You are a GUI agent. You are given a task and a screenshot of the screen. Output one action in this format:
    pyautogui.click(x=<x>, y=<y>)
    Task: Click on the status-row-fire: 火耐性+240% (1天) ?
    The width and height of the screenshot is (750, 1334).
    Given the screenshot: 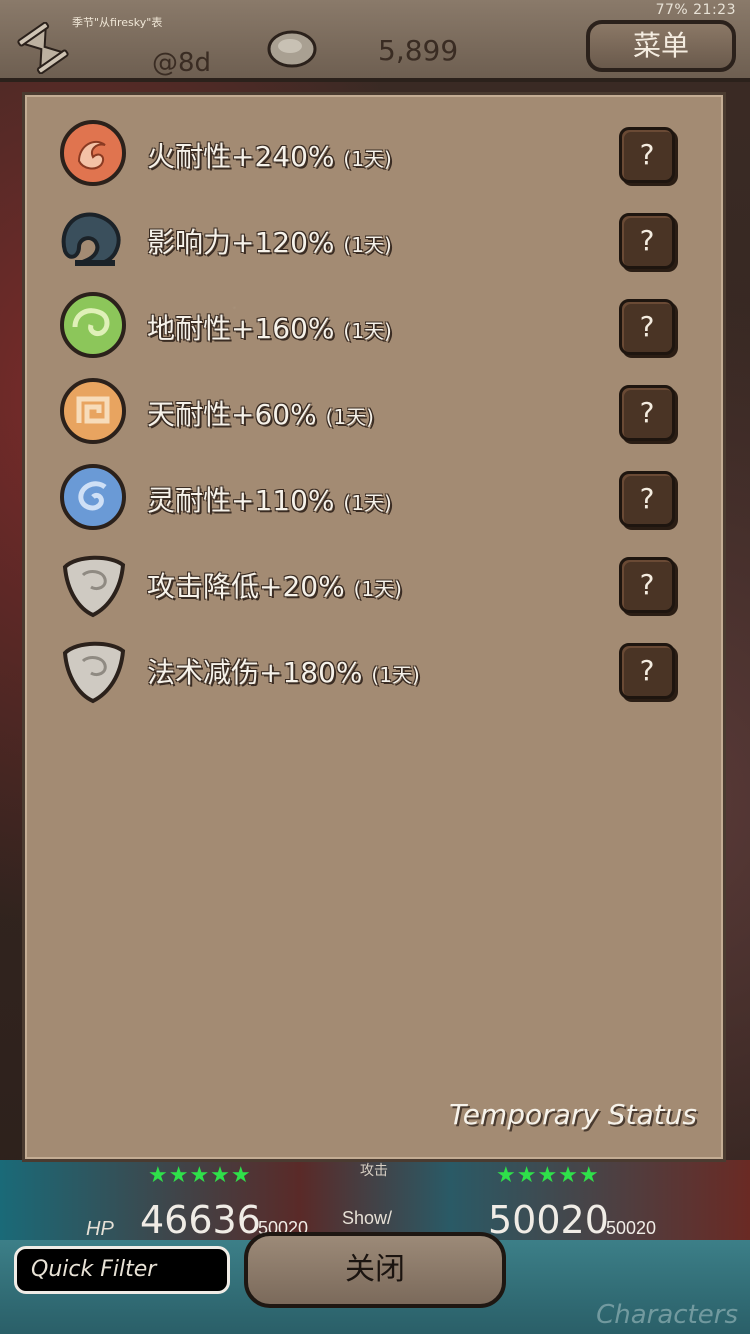 What is the action you would take?
    pyautogui.click(x=374, y=152)
    